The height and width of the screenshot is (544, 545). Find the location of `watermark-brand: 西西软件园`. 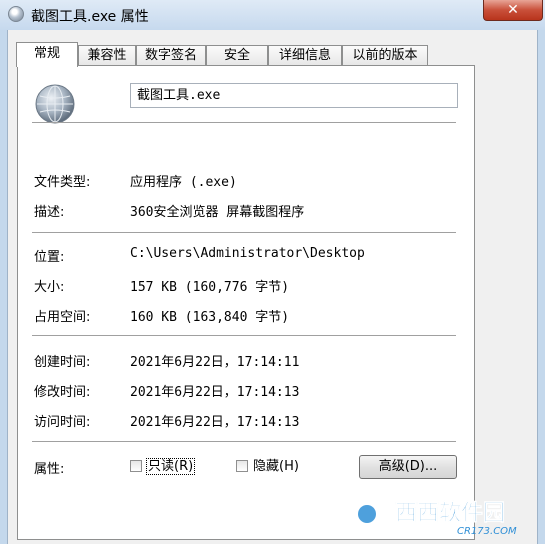

watermark-brand: 西西软件园 is located at coordinates (450, 513).